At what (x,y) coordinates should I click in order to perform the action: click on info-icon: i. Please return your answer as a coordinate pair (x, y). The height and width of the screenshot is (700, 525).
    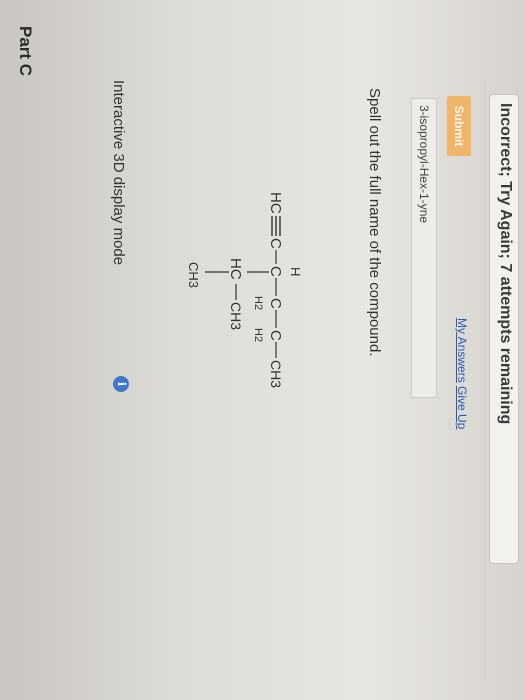
    Looking at the image, I should click on (121, 384).